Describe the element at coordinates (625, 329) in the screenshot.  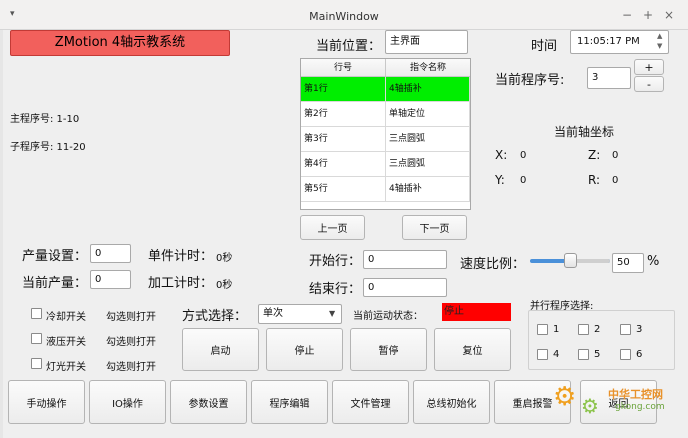
I see `parallel-option-3-checkbox` at that location.